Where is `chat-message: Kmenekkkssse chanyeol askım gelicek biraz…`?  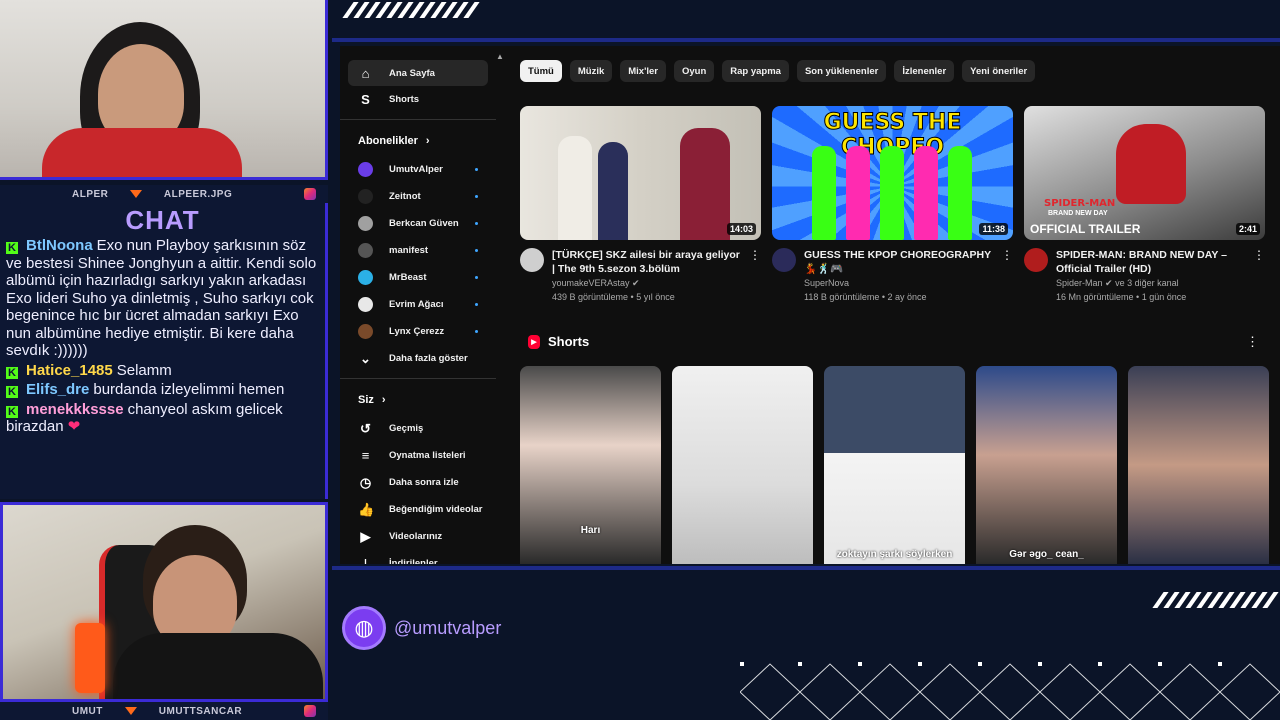
chat-message: Kmenekkkssse chanyeol askım gelicek biraz… is located at coordinates (162, 418).